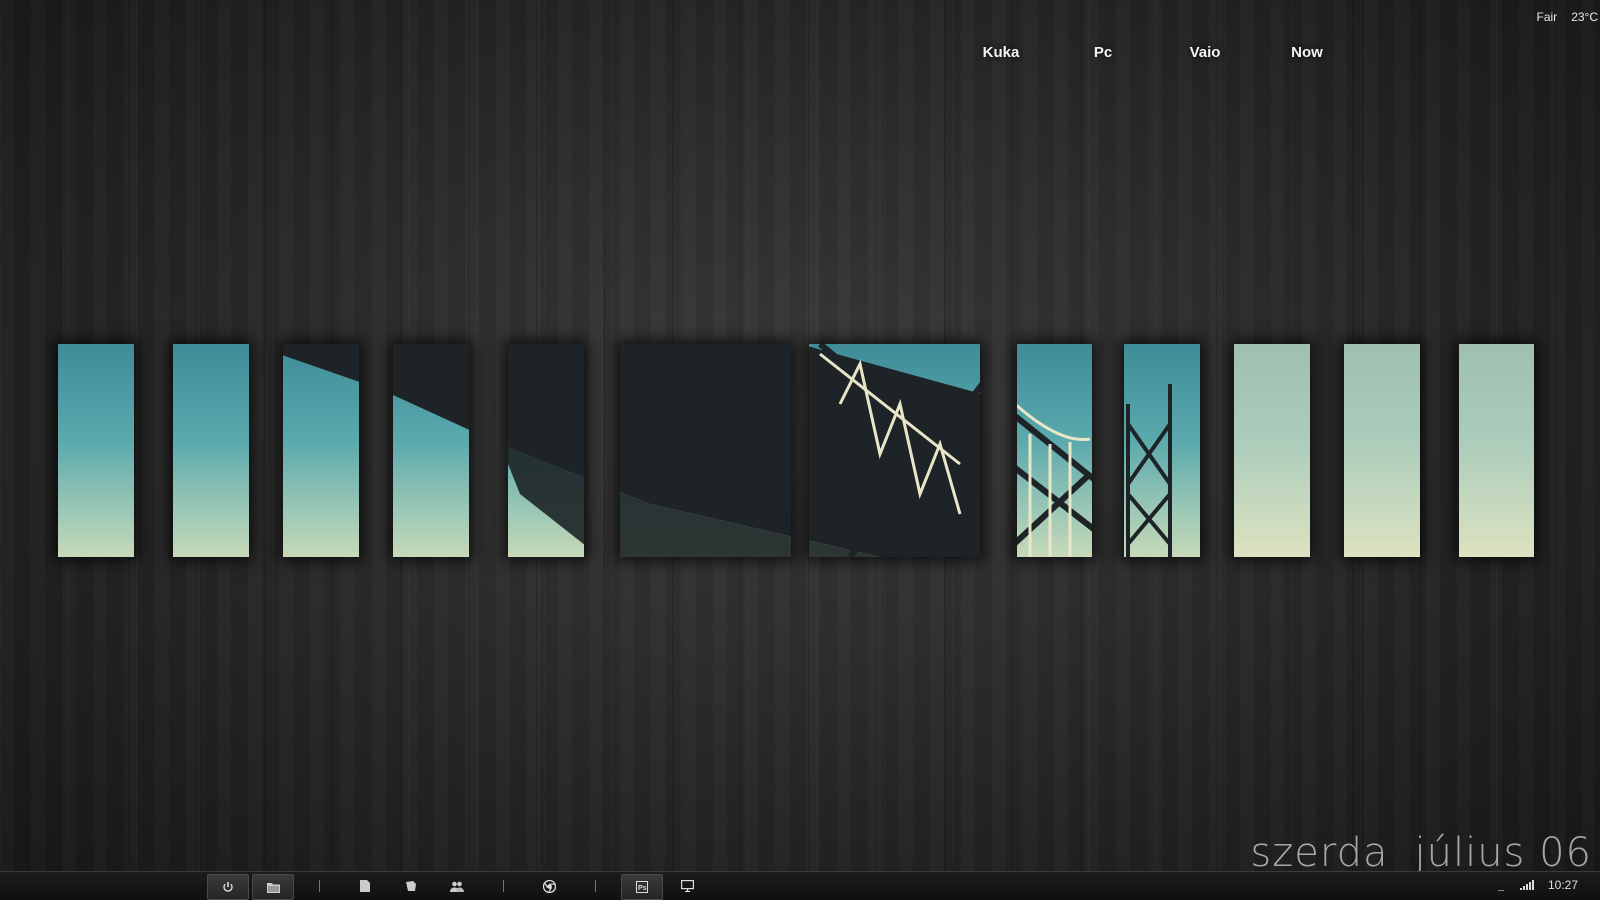  I want to click on date-weekday: szerda, so click(1319, 853).